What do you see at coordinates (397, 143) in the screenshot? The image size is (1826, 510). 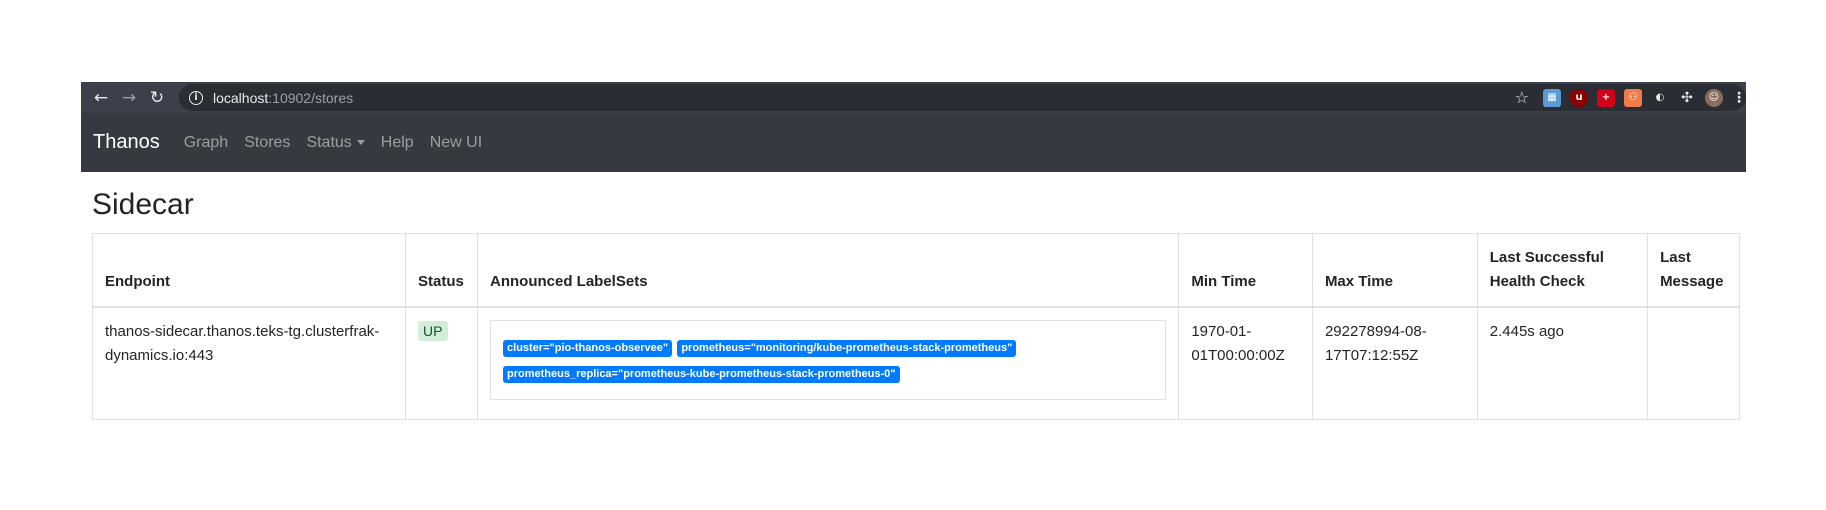 I see `nav-help: Help` at bounding box center [397, 143].